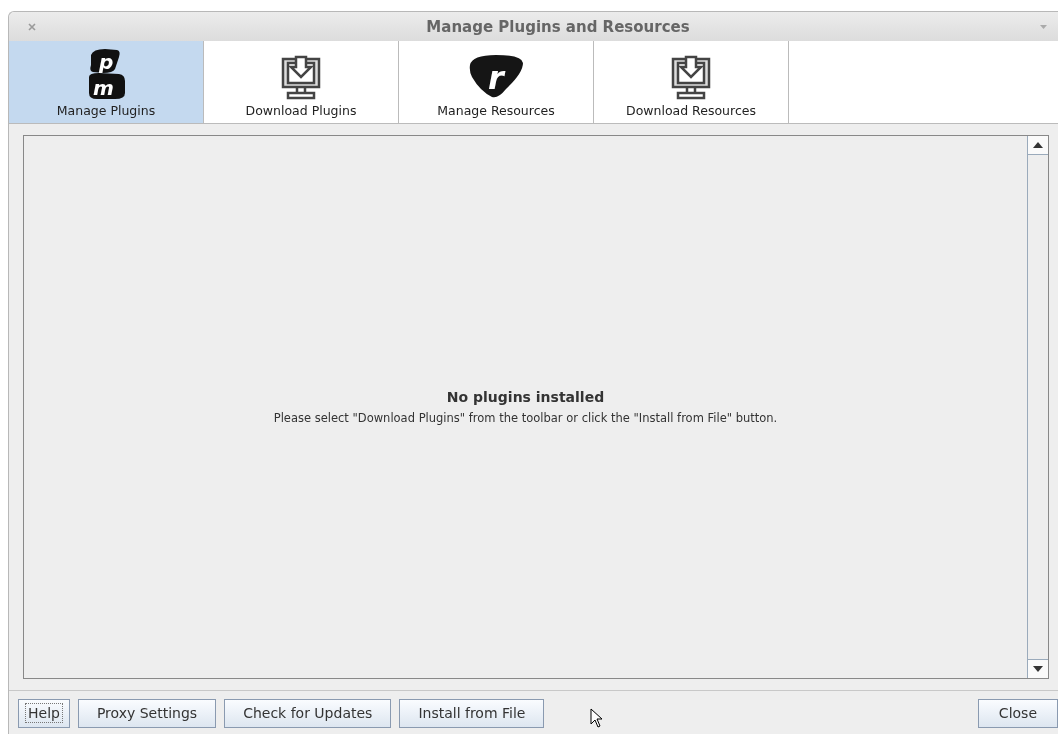  Describe the element at coordinates (1037, 407) in the screenshot. I see `scrollbar` at that location.